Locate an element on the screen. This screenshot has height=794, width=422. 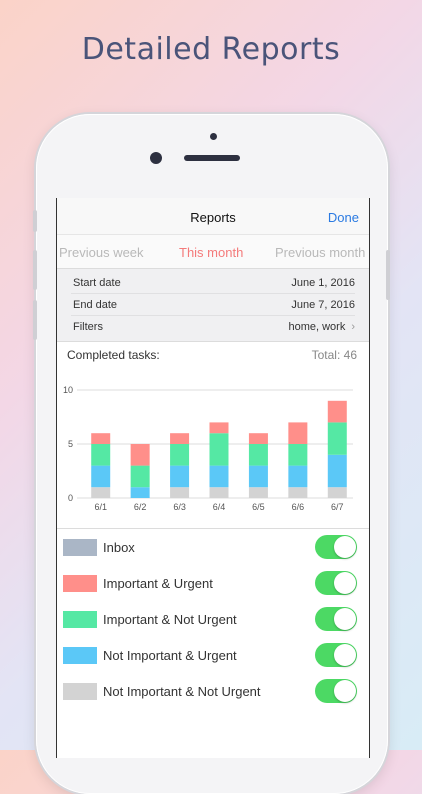
y-tick-label: 0 is located at coordinates (70, 498).